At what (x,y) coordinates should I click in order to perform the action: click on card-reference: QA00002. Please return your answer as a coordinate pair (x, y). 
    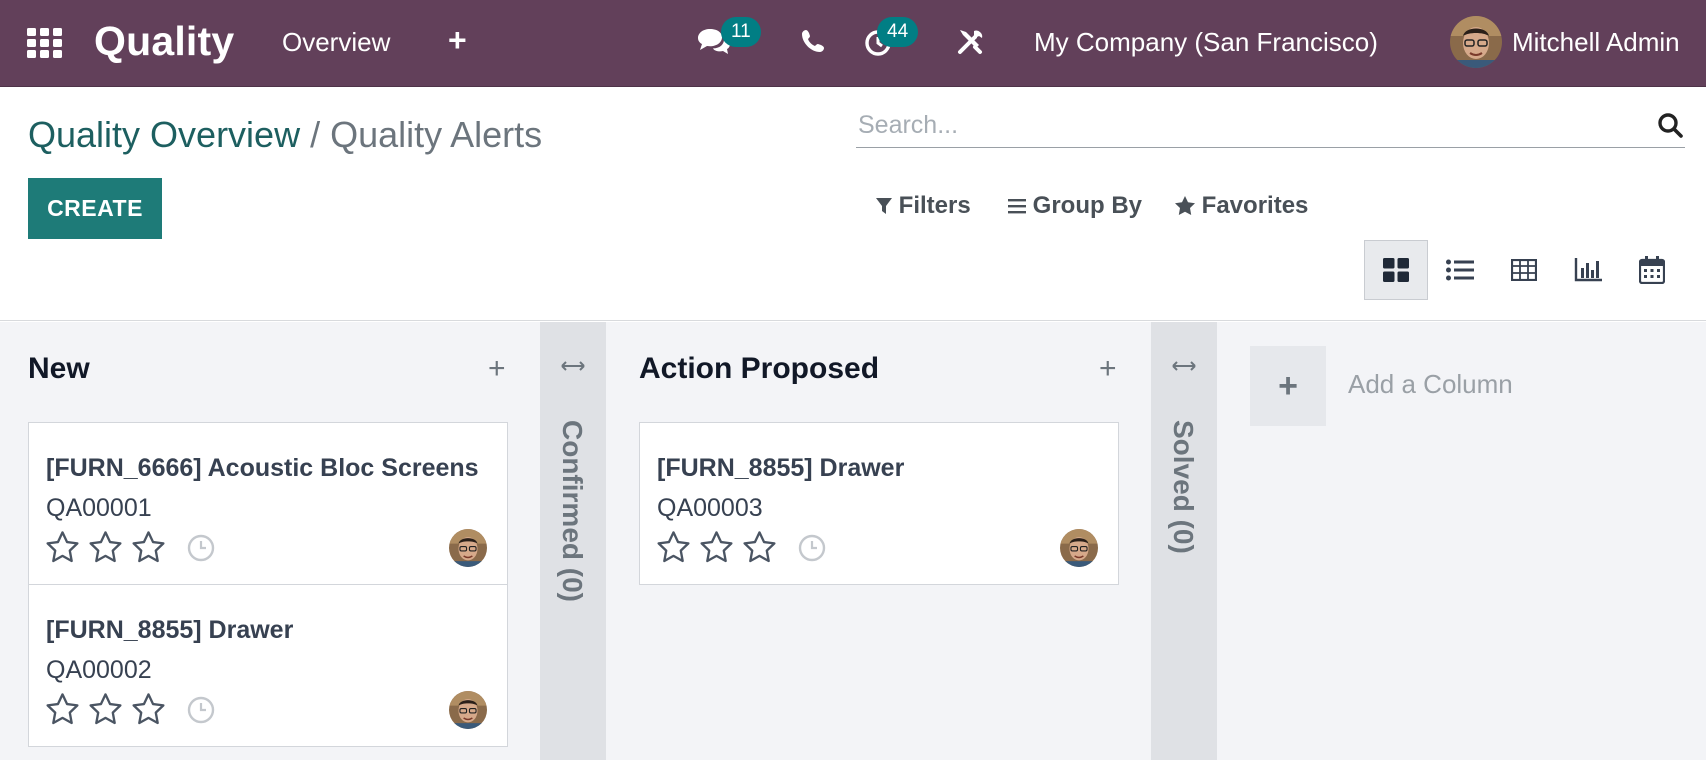
    Looking at the image, I should click on (99, 670).